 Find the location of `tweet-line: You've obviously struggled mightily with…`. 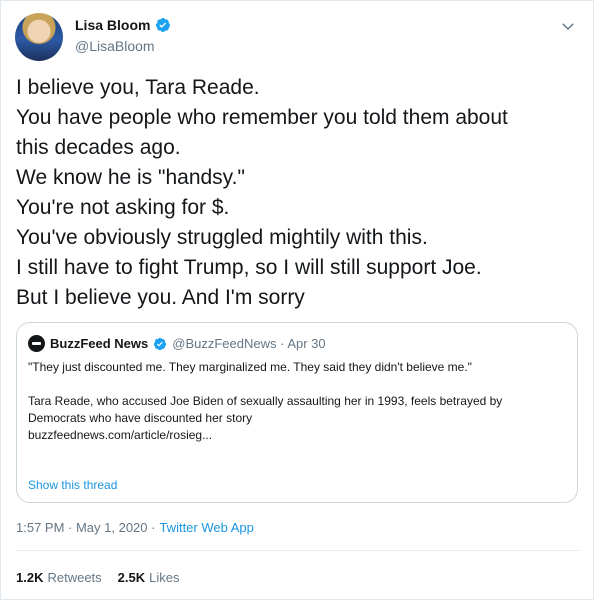

tweet-line: You've obviously struggled mightily with… is located at coordinates (222, 237).